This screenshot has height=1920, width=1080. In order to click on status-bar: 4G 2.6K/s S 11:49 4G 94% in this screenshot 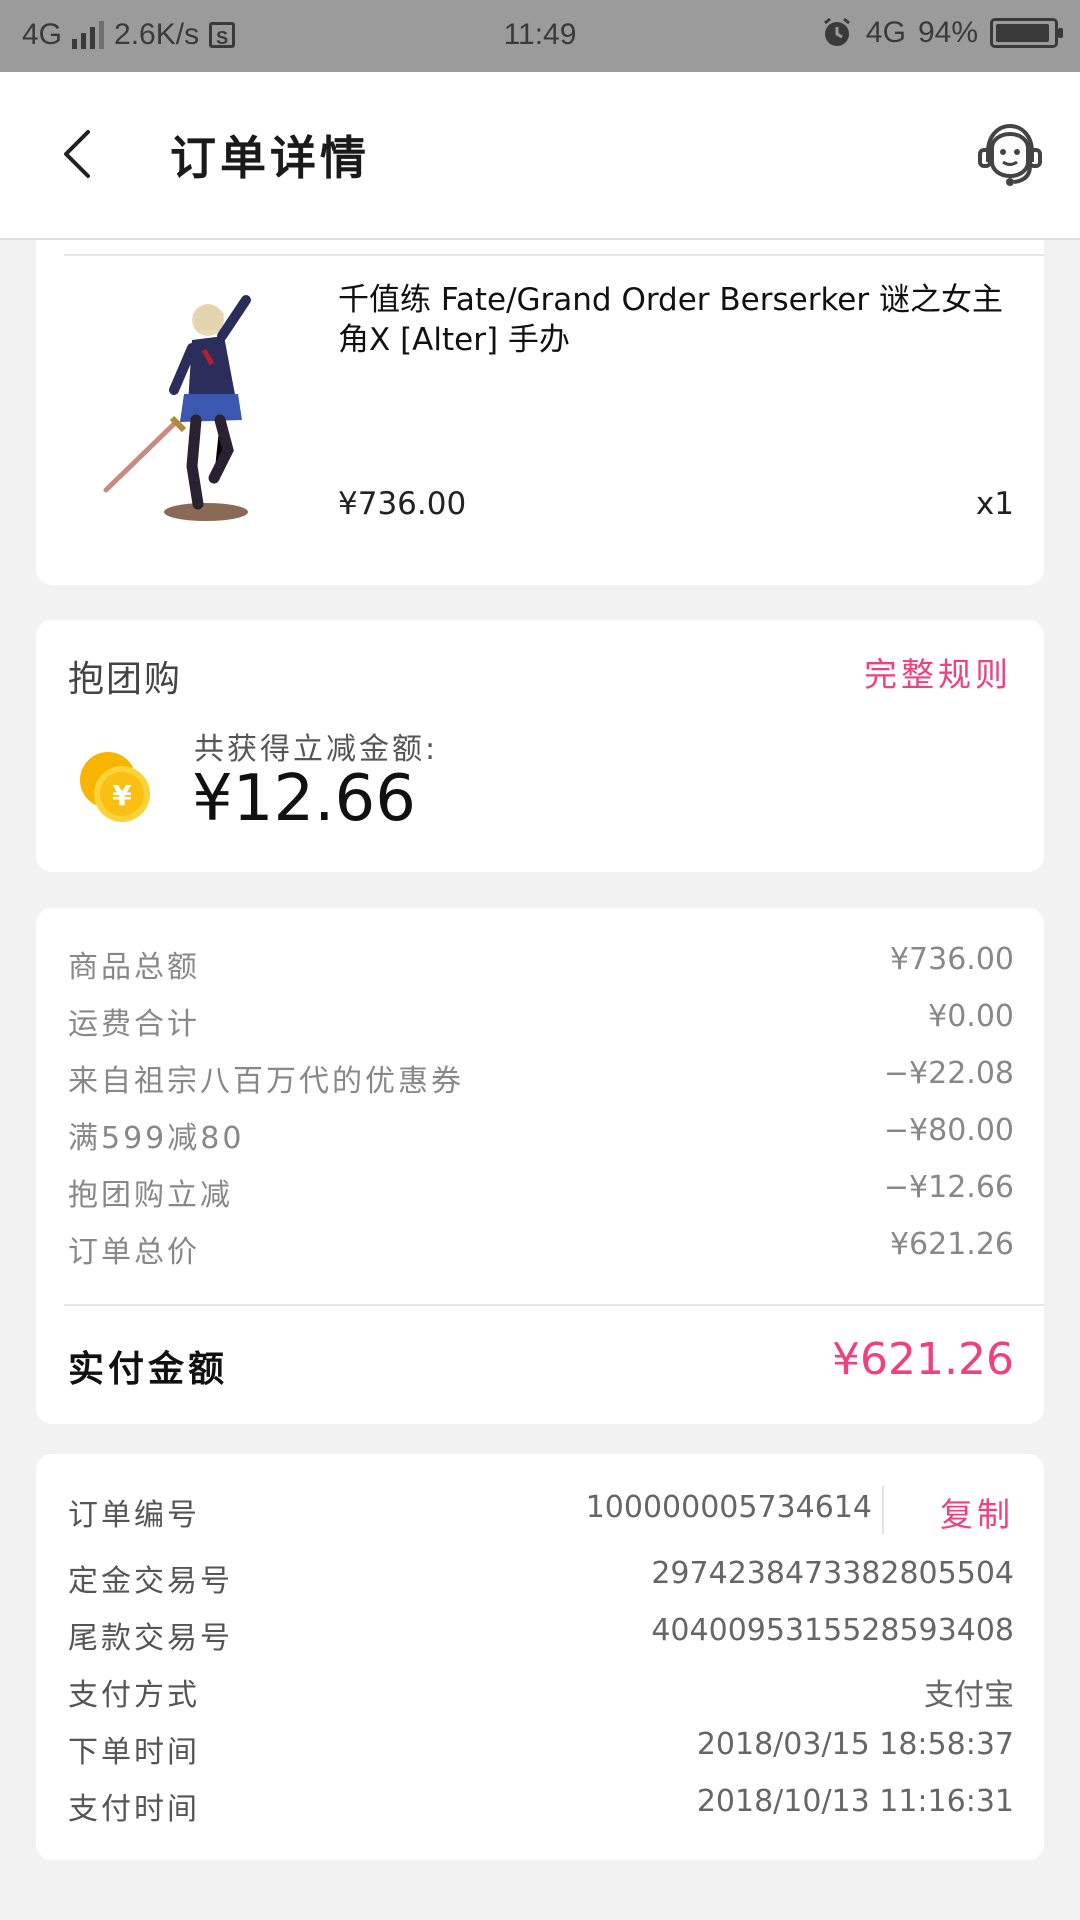, I will do `click(540, 36)`.